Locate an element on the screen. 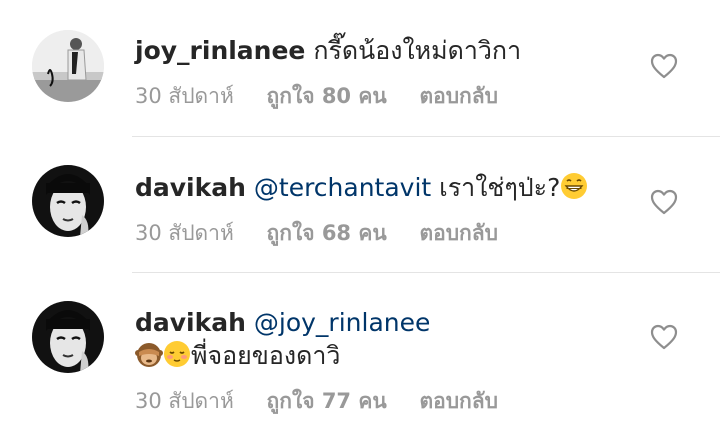  comment-text: davikah @terchantavit เราใช่ๆป่ะ? is located at coordinates (382, 187).